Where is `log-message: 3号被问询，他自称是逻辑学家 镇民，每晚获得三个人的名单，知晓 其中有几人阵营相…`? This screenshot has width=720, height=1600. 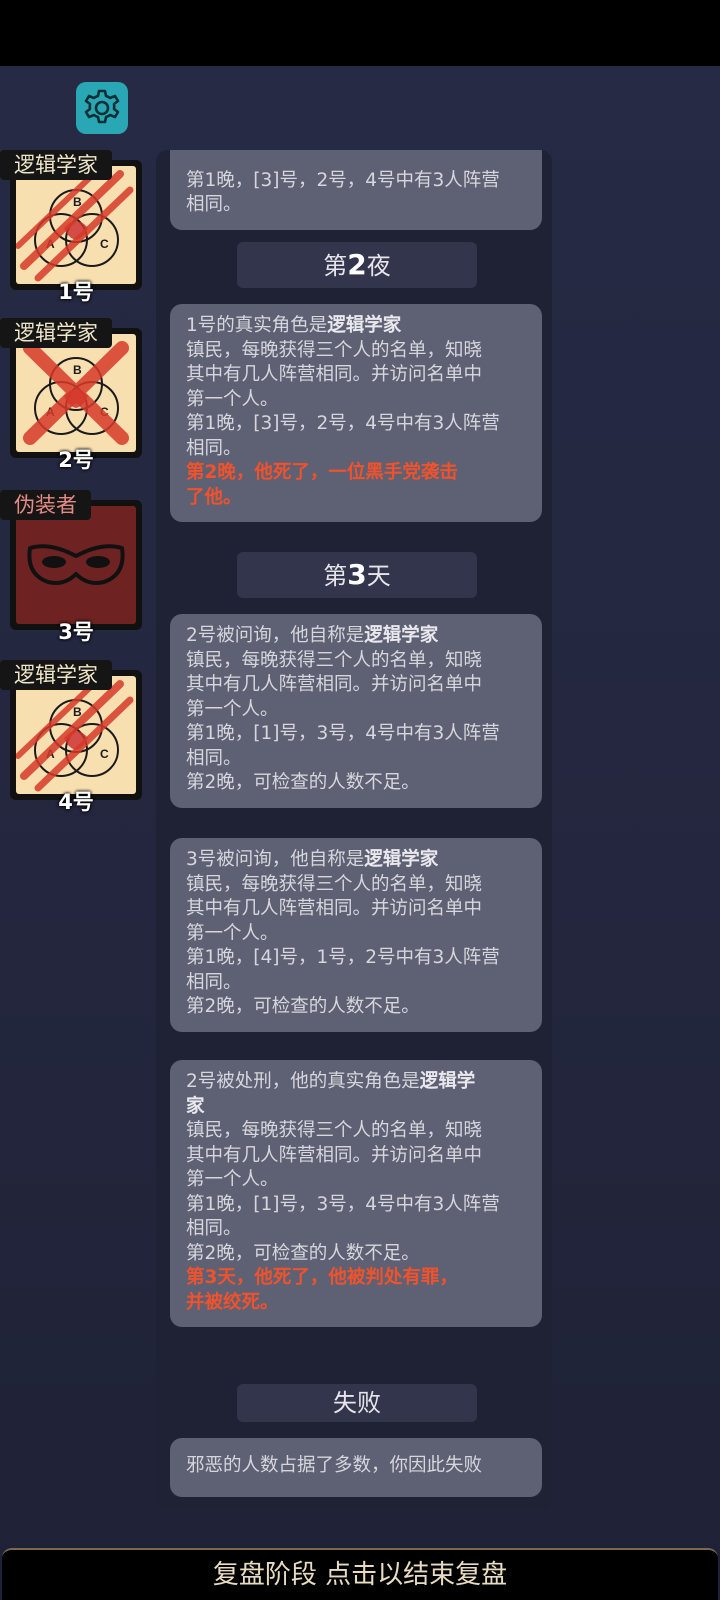 log-message: 3号被问询，他自称是逻辑学家 镇民，每晚获得三个人的名单，知晓 其中有几人阵营相… is located at coordinates (356, 935).